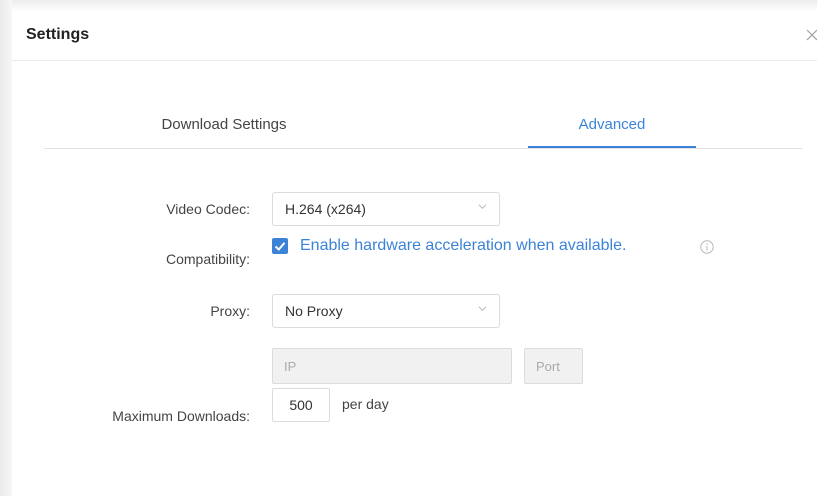 Image resolution: width=817 pixels, height=496 pixels. Describe the element at coordinates (325, 209) in the screenshot. I see `video-codec-value: H.264 (x264)` at that location.